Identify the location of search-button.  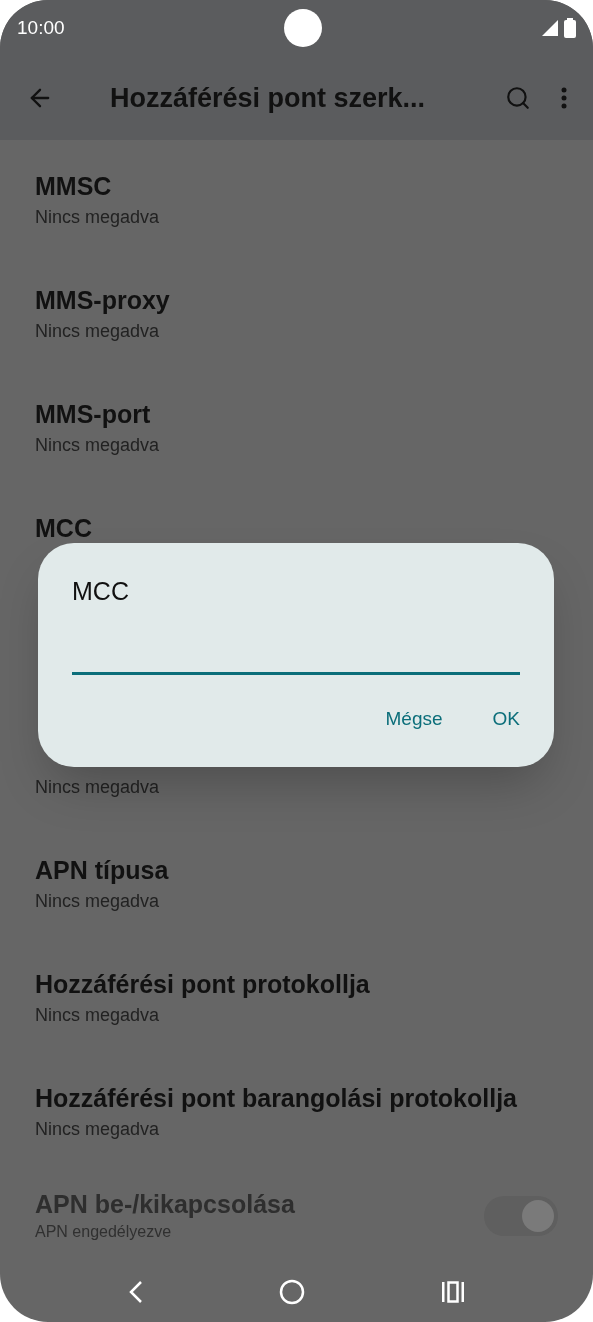
(518, 98).